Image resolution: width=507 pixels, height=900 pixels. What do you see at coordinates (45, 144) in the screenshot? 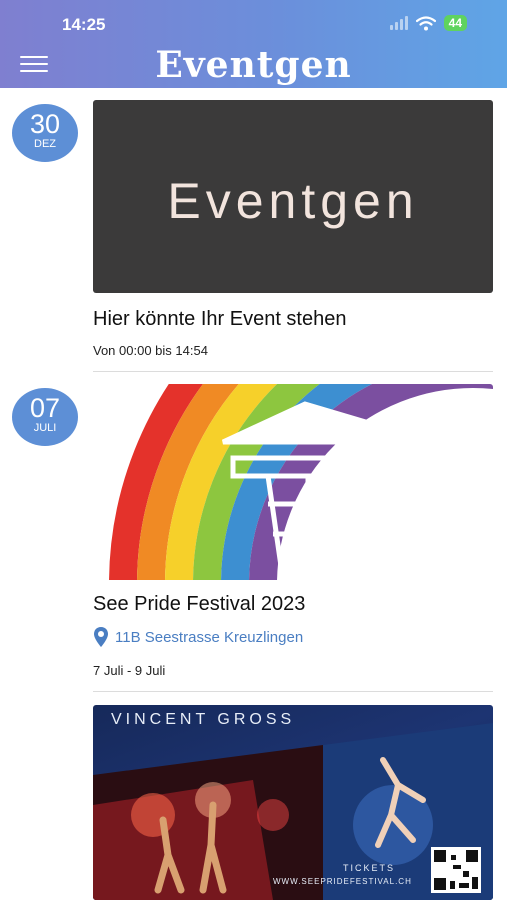
I see `date-month: DEZ` at bounding box center [45, 144].